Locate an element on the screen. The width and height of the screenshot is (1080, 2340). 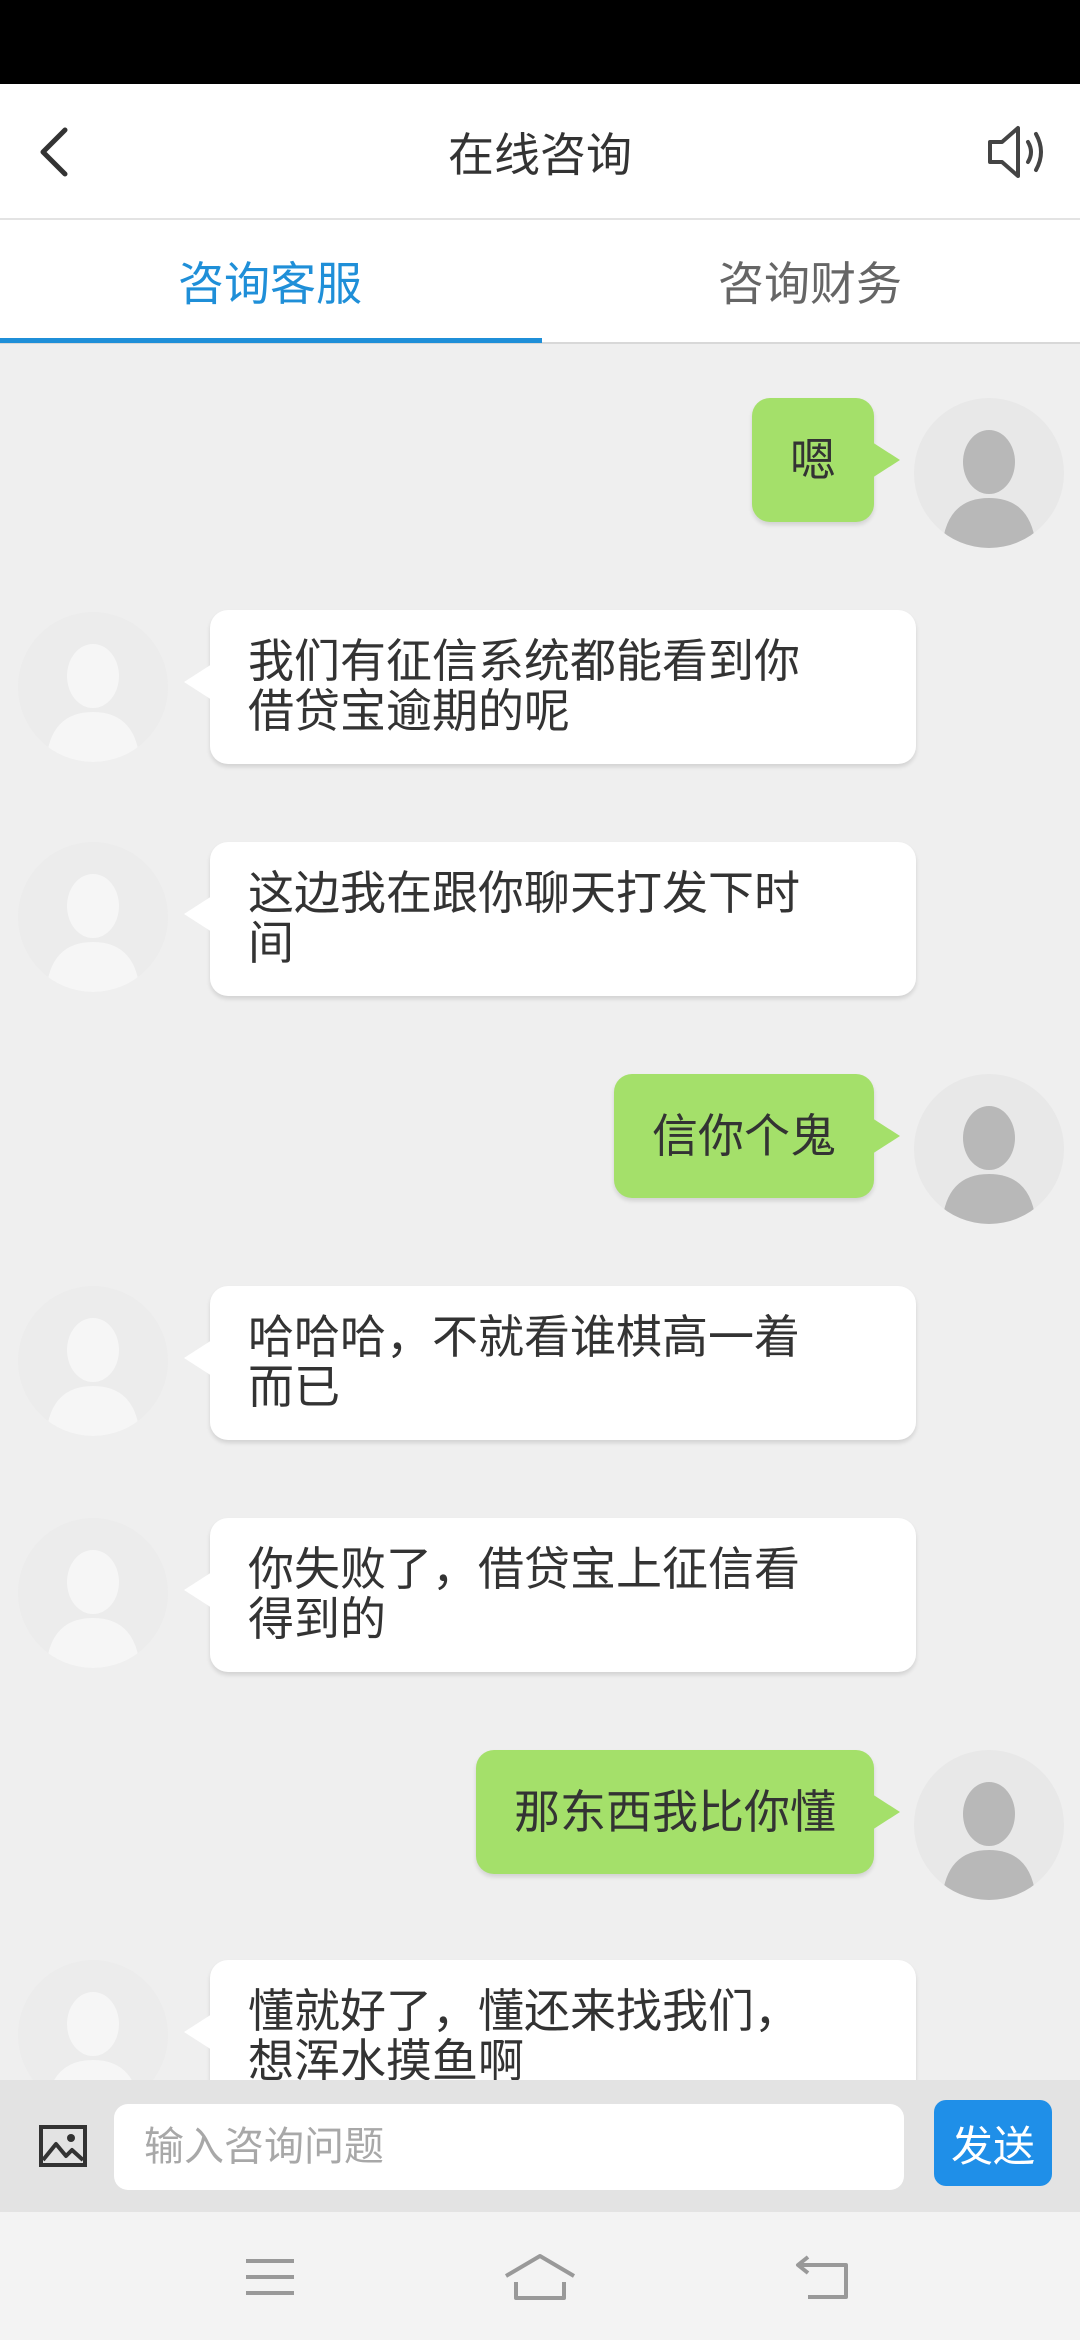
message-line: 借贷宝逾期的呢 is located at coordinates (409, 711).